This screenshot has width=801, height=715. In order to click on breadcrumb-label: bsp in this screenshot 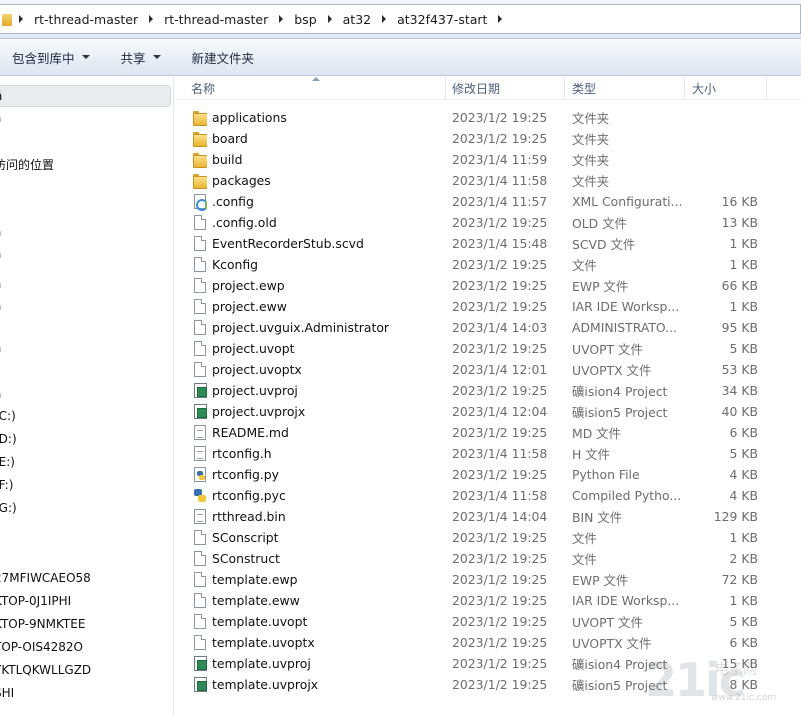, I will do `click(305, 19)`.